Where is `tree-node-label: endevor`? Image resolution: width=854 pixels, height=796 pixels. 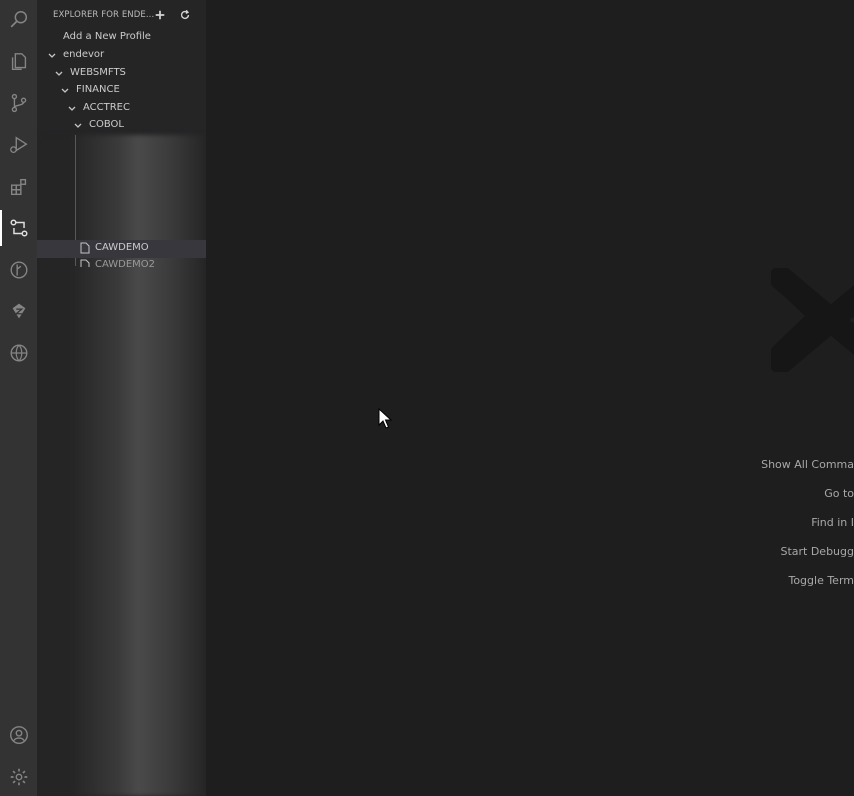 tree-node-label: endevor is located at coordinates (84, 54).